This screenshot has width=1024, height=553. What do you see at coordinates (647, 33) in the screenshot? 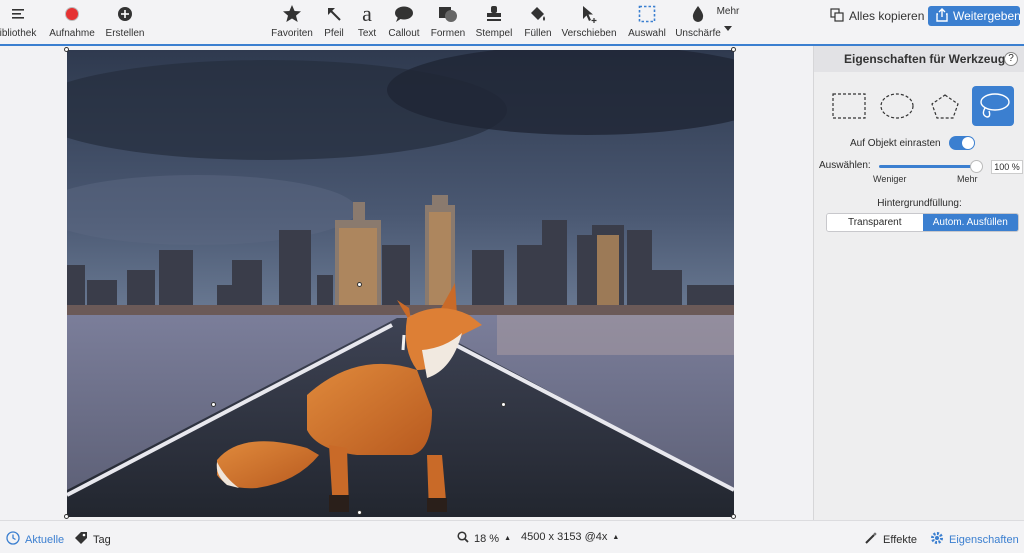
I see `tool-selection-label: Auswahl` at bounding box center [647, 33].